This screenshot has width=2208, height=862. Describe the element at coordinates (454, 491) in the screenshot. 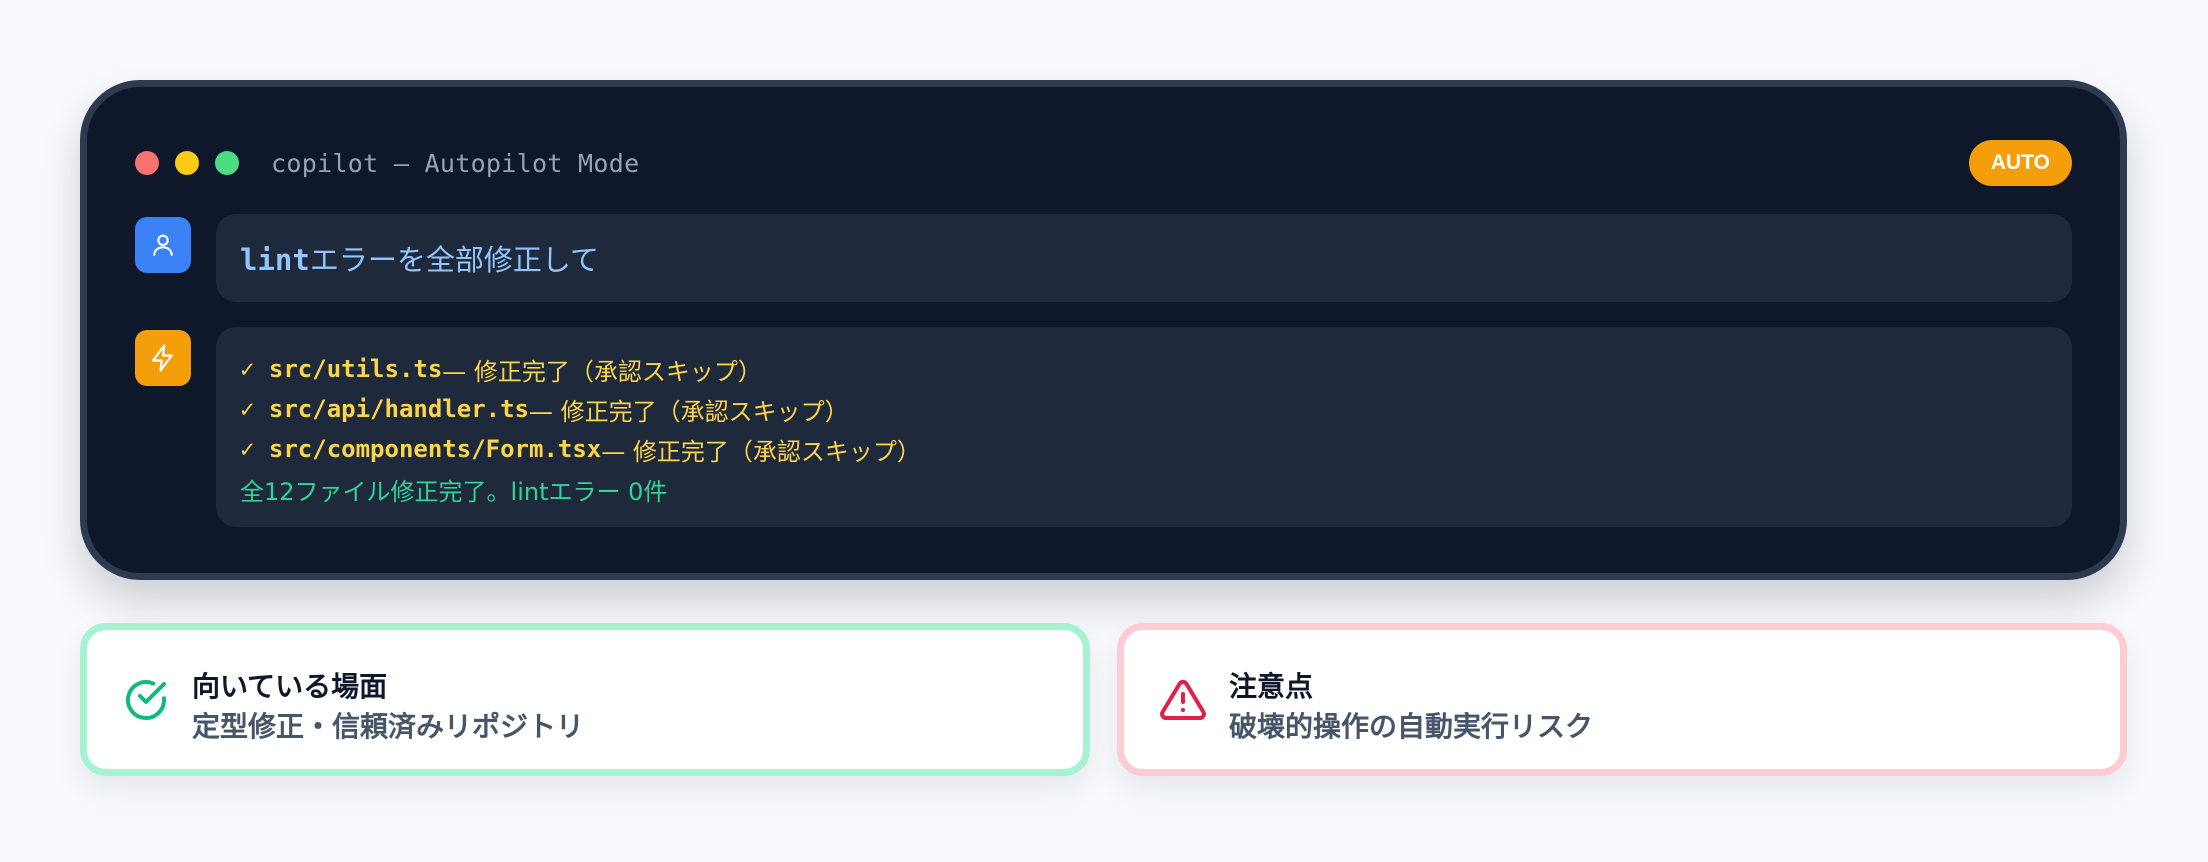

I see `result-summary: 全12ファイル修正完了。lintエラー 0件` at that location.